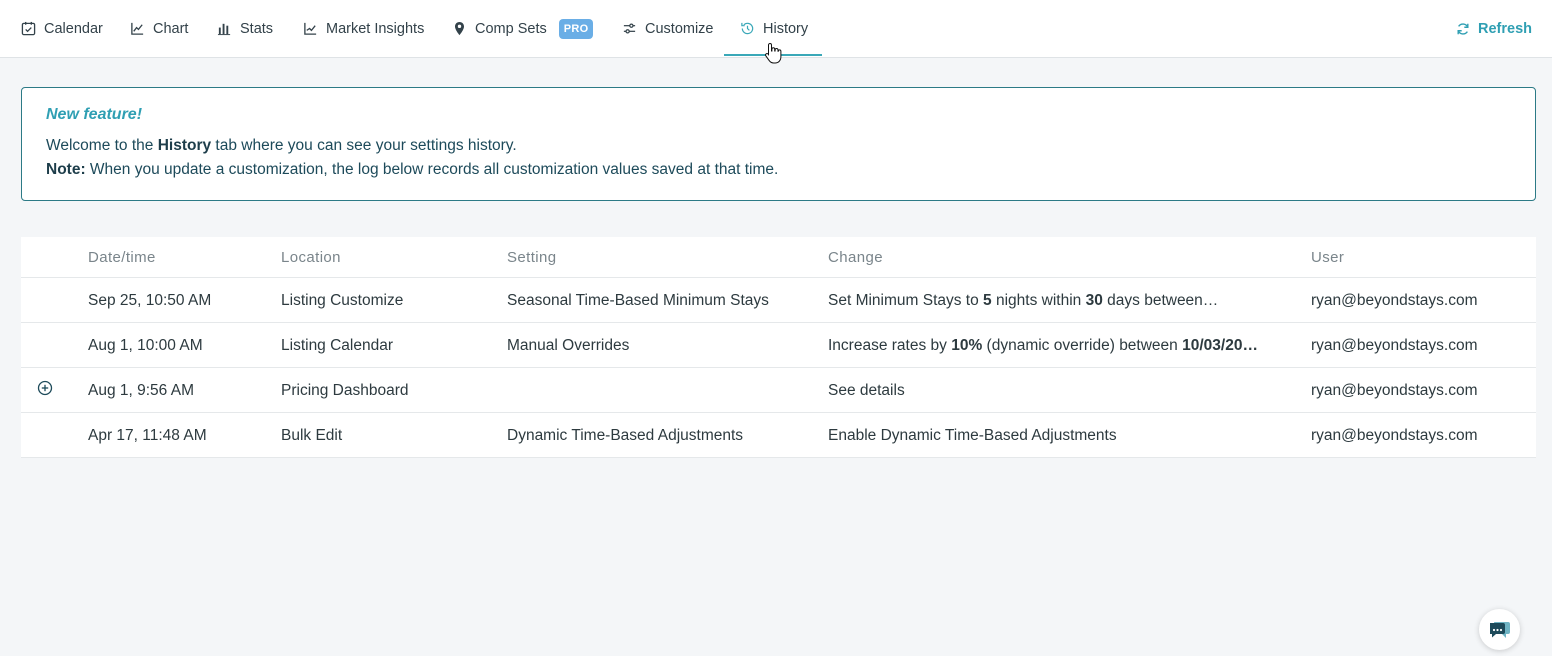  What do you see at coordinates (657, 257) in the screenshot?
I see `column-header-setting: Setting` at bounding box center [657, 257].